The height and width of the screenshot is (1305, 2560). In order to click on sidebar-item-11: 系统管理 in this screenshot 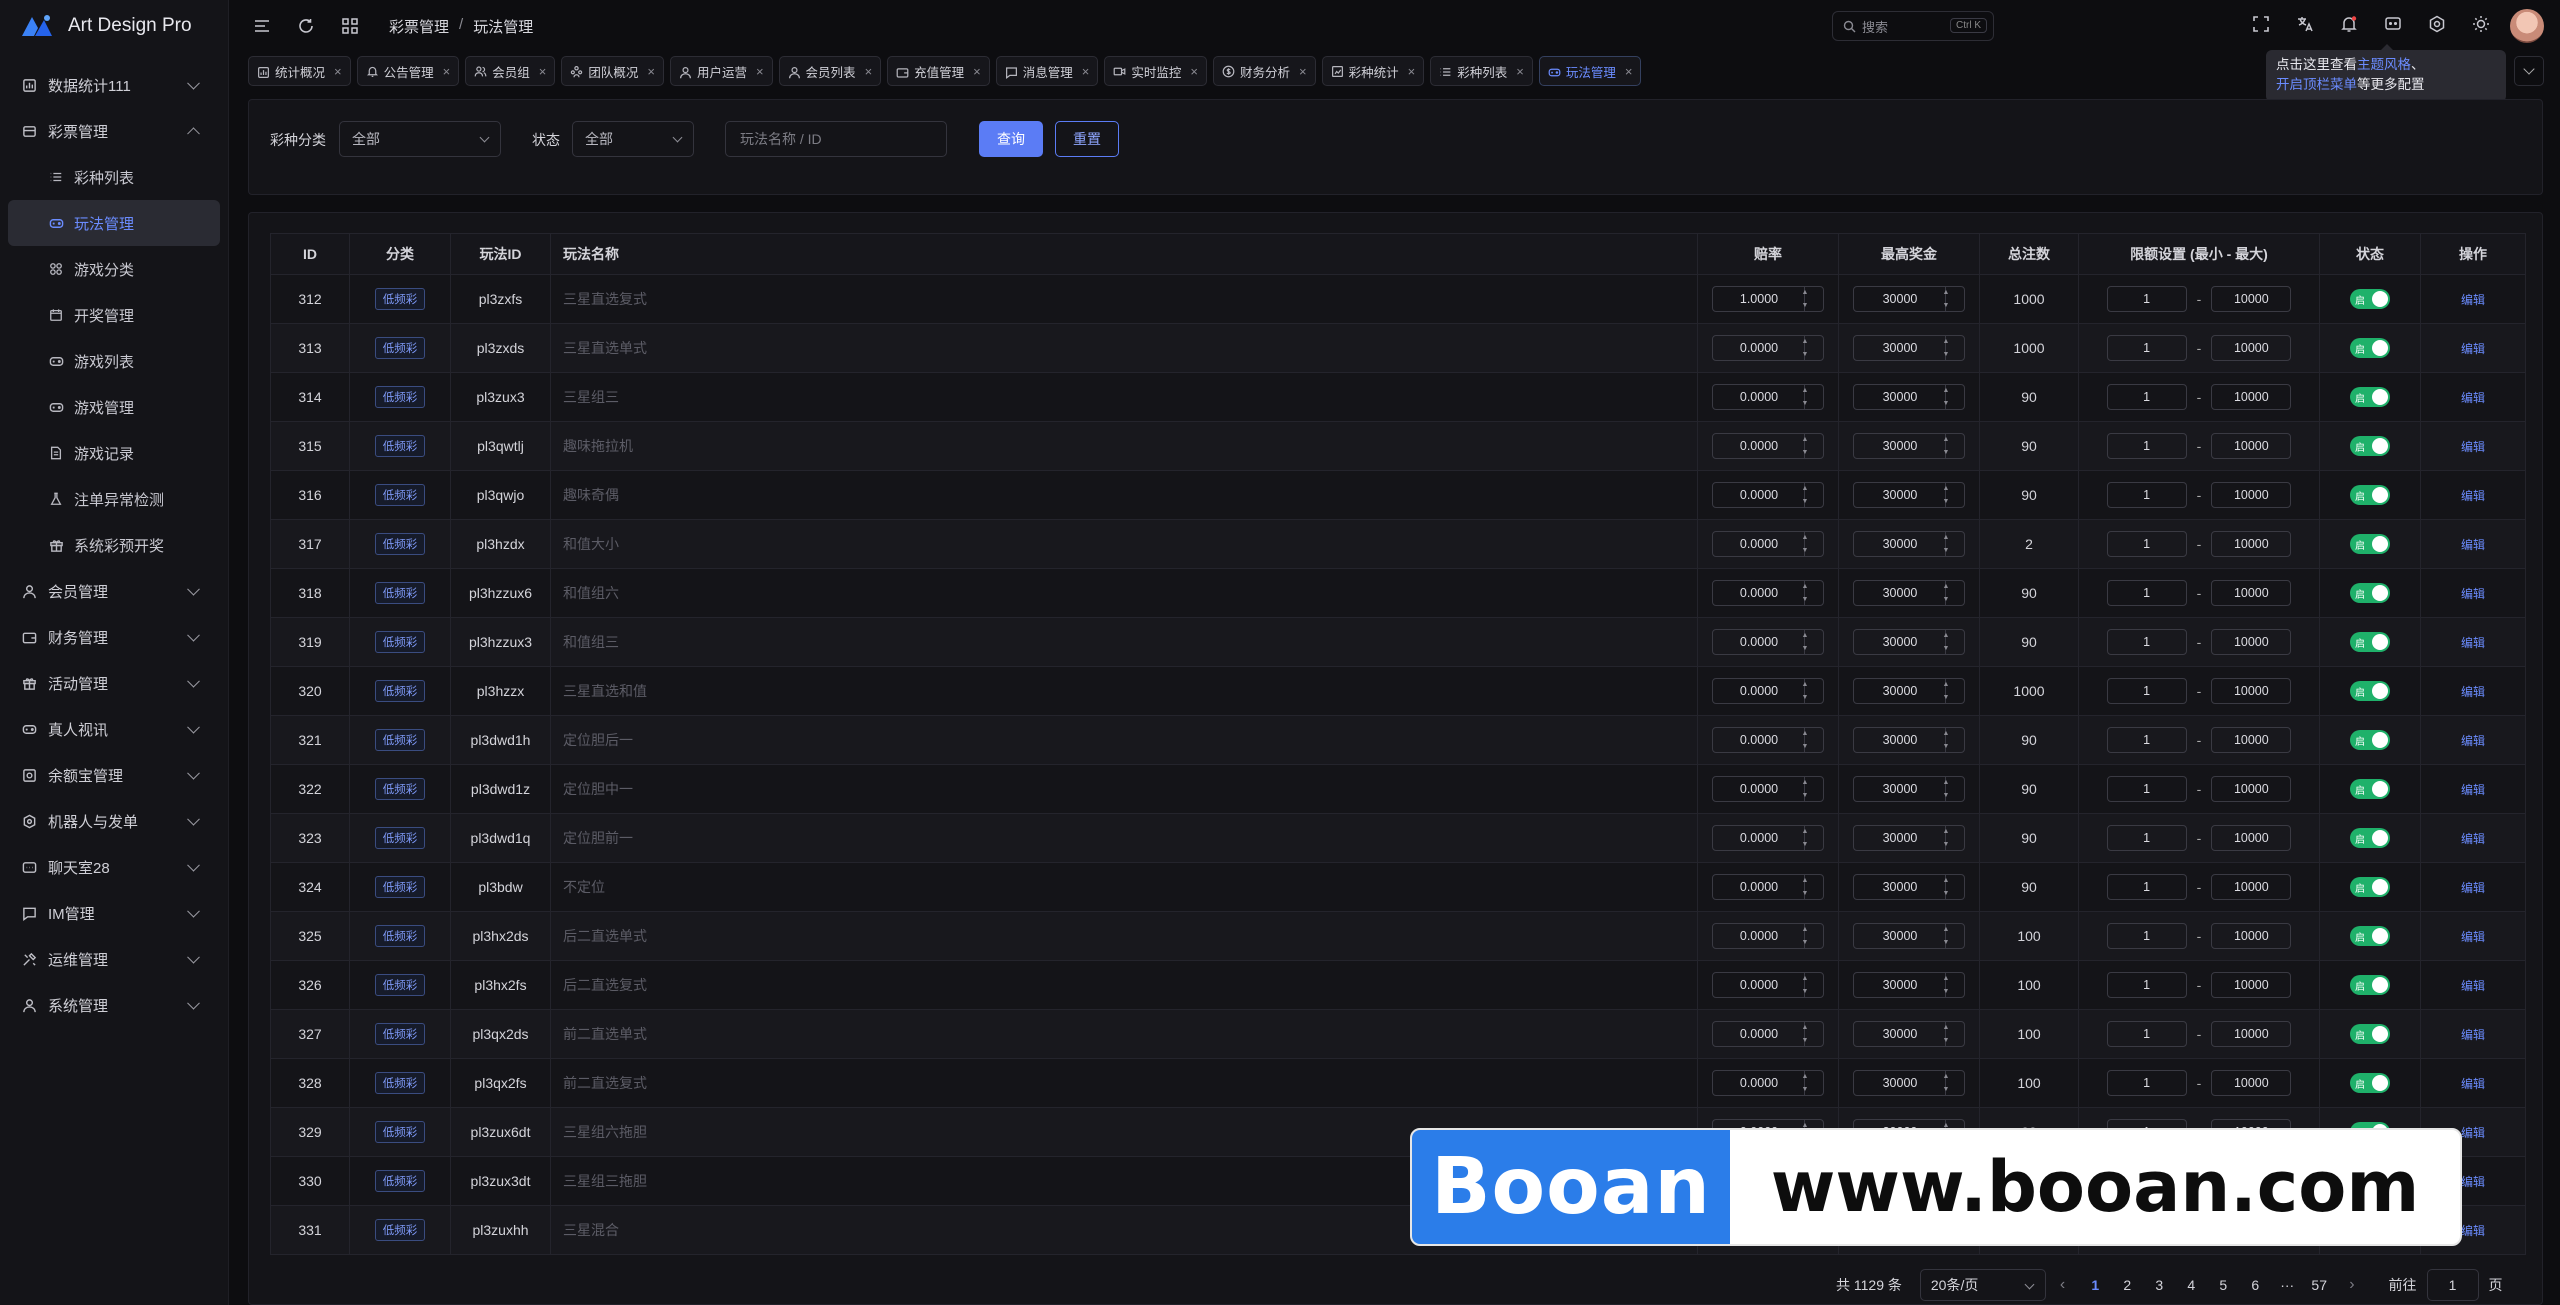, I will do `click(110, 1005)`.